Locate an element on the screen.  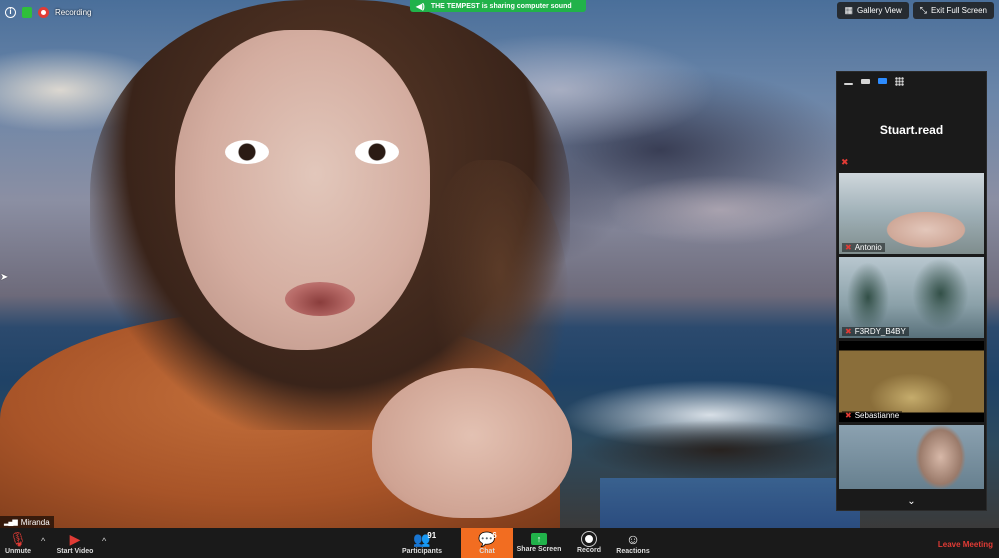
grid-icon: ▦ is located at coordinates (848, 10).